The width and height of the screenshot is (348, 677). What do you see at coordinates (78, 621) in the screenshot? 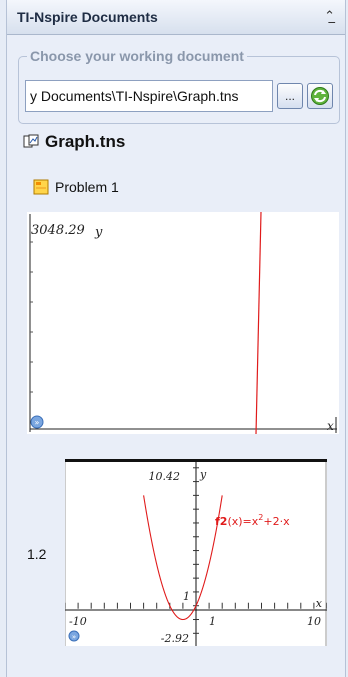
I see `page-2-x-min-label: -10` at bounding box center [78, 621].